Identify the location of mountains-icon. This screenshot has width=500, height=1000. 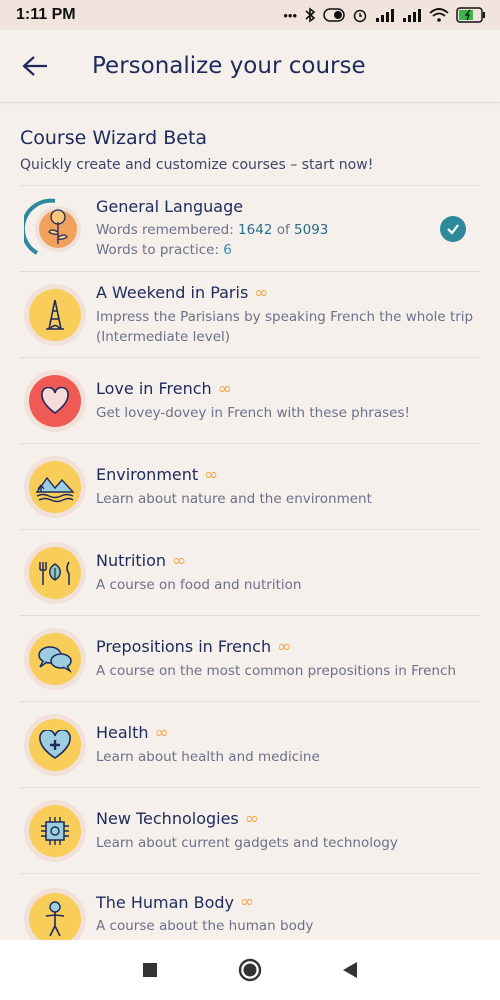
(55, 486).